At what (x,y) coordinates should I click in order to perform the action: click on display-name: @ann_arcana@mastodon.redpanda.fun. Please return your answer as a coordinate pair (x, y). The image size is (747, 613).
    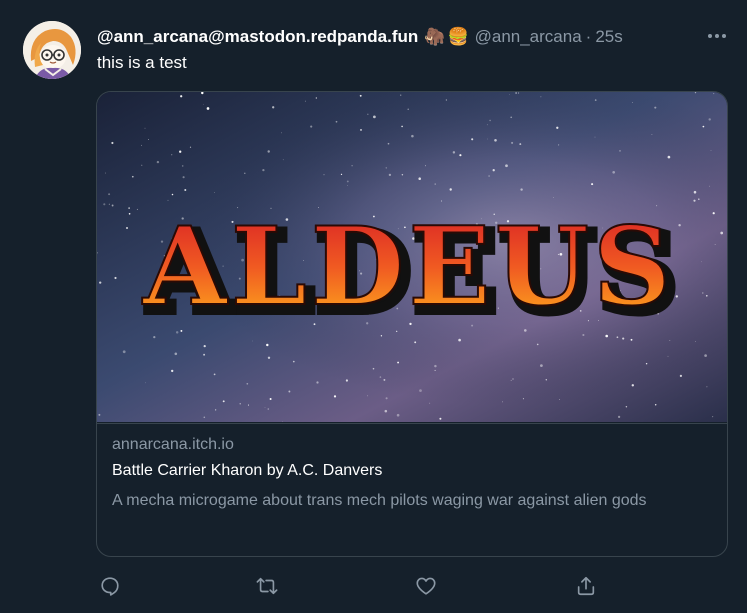
    Looking at the image, I should click on (257, 37).